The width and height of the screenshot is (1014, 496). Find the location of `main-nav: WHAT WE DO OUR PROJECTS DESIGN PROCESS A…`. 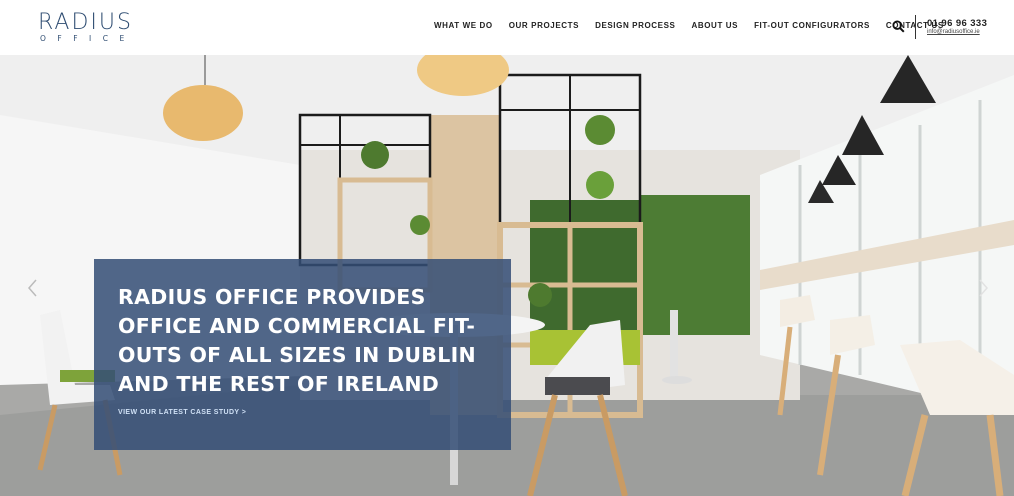

main-nav: WHAT WE DO OUR PROJECTS DESIGN PROCESS A… is located at coordinates (697, 25).